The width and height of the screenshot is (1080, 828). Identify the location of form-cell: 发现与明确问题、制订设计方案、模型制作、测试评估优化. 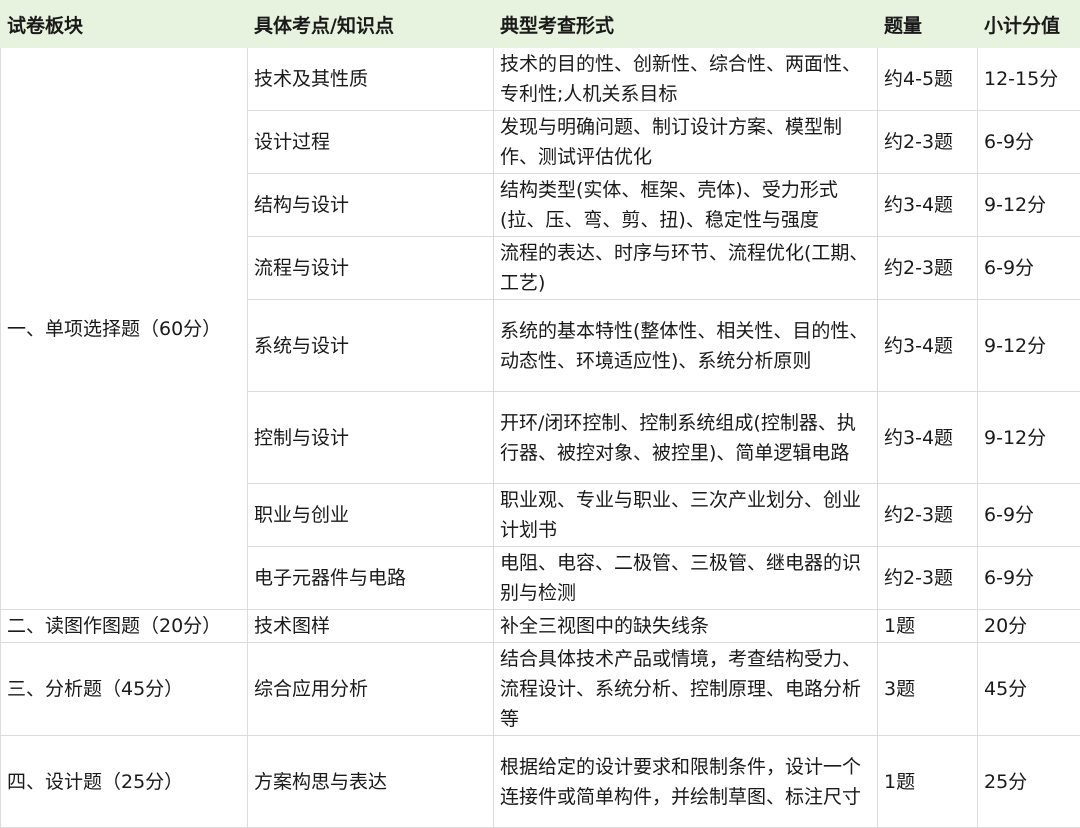
(686, 142).